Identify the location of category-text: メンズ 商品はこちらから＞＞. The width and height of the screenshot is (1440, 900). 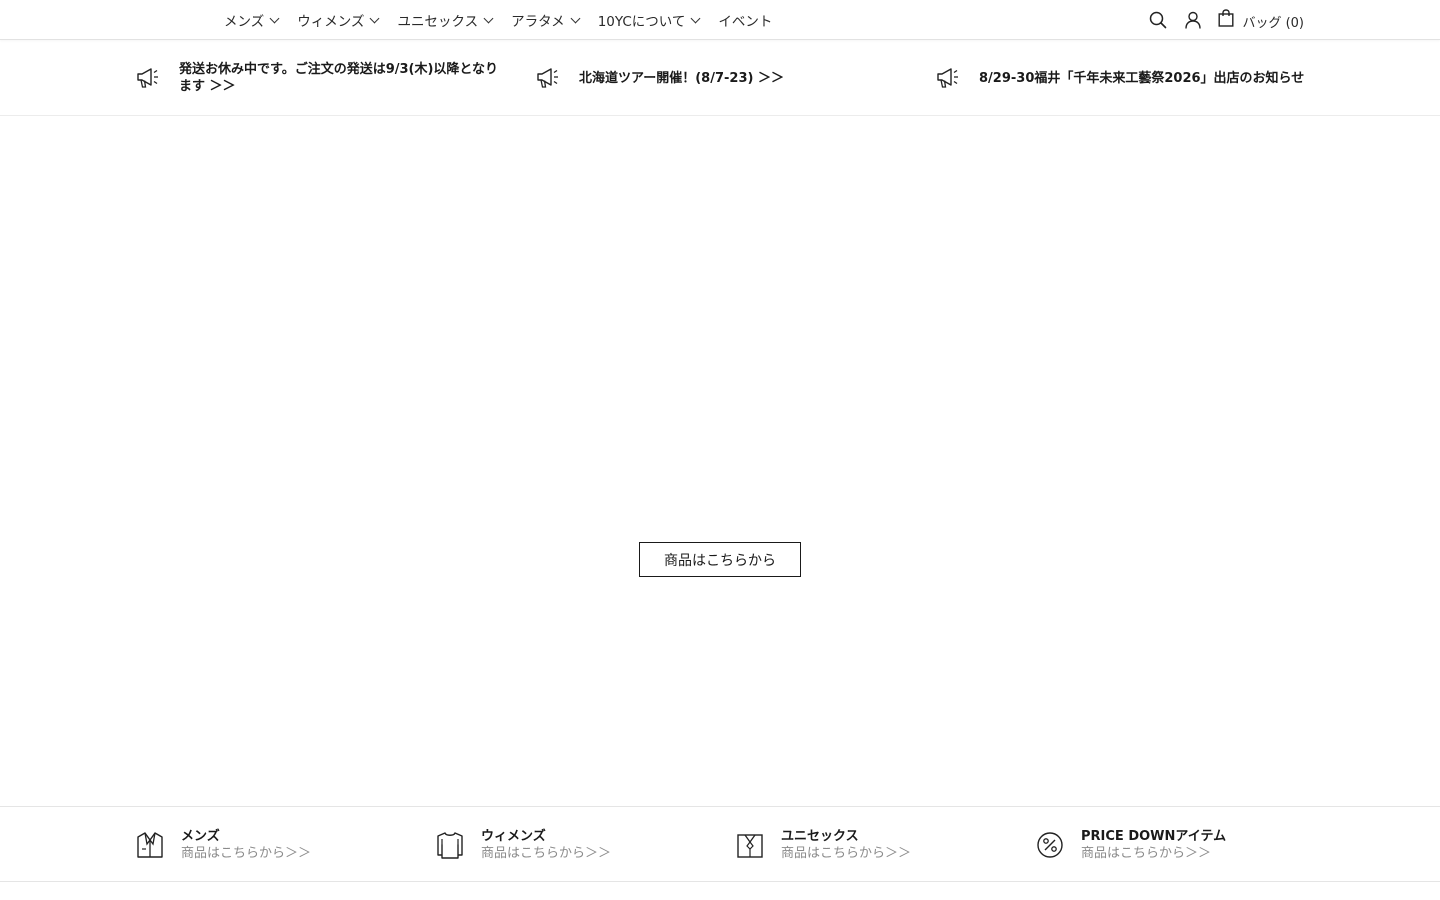
(246, 845).